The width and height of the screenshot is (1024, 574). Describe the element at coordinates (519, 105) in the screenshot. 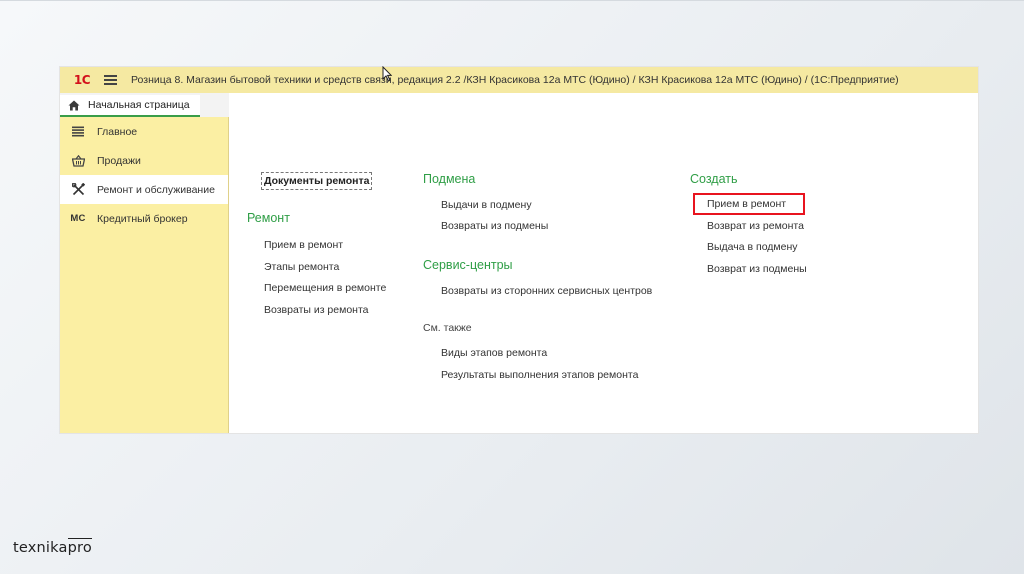

I see `tab-bar: Начальная страница` at that location.